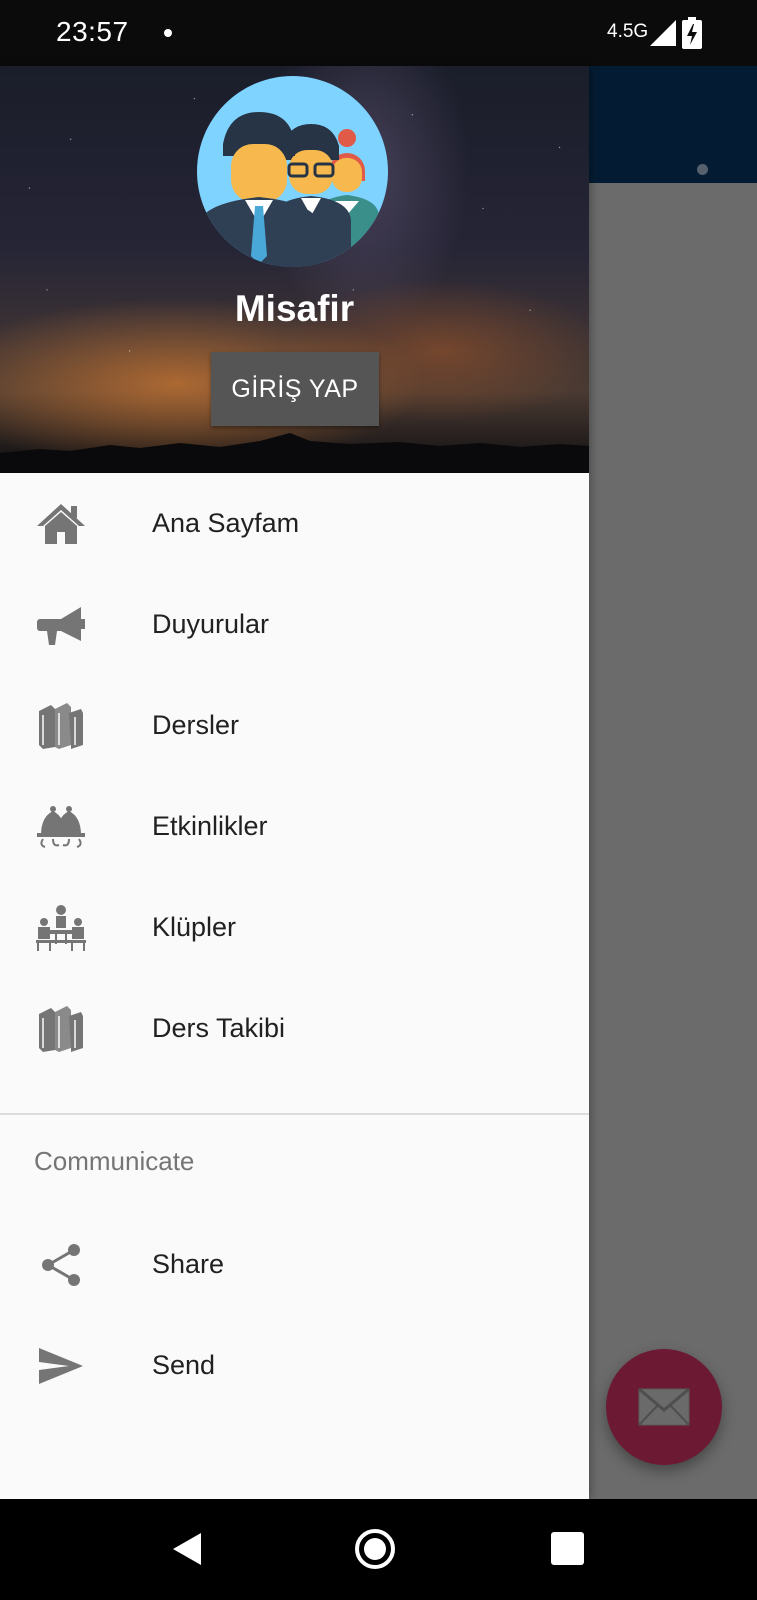 This screenshot has height=1600, width=757. Describe the element at coordinates (294, 826) in the screenshot. I see `menu-item-etkinlikler: Etkinlikler` at that location.